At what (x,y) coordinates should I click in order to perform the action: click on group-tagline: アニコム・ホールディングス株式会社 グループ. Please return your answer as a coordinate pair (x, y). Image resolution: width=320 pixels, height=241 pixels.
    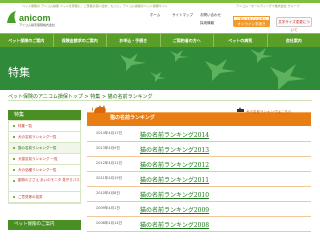
    Looking at the image, I should click on (268, 6).